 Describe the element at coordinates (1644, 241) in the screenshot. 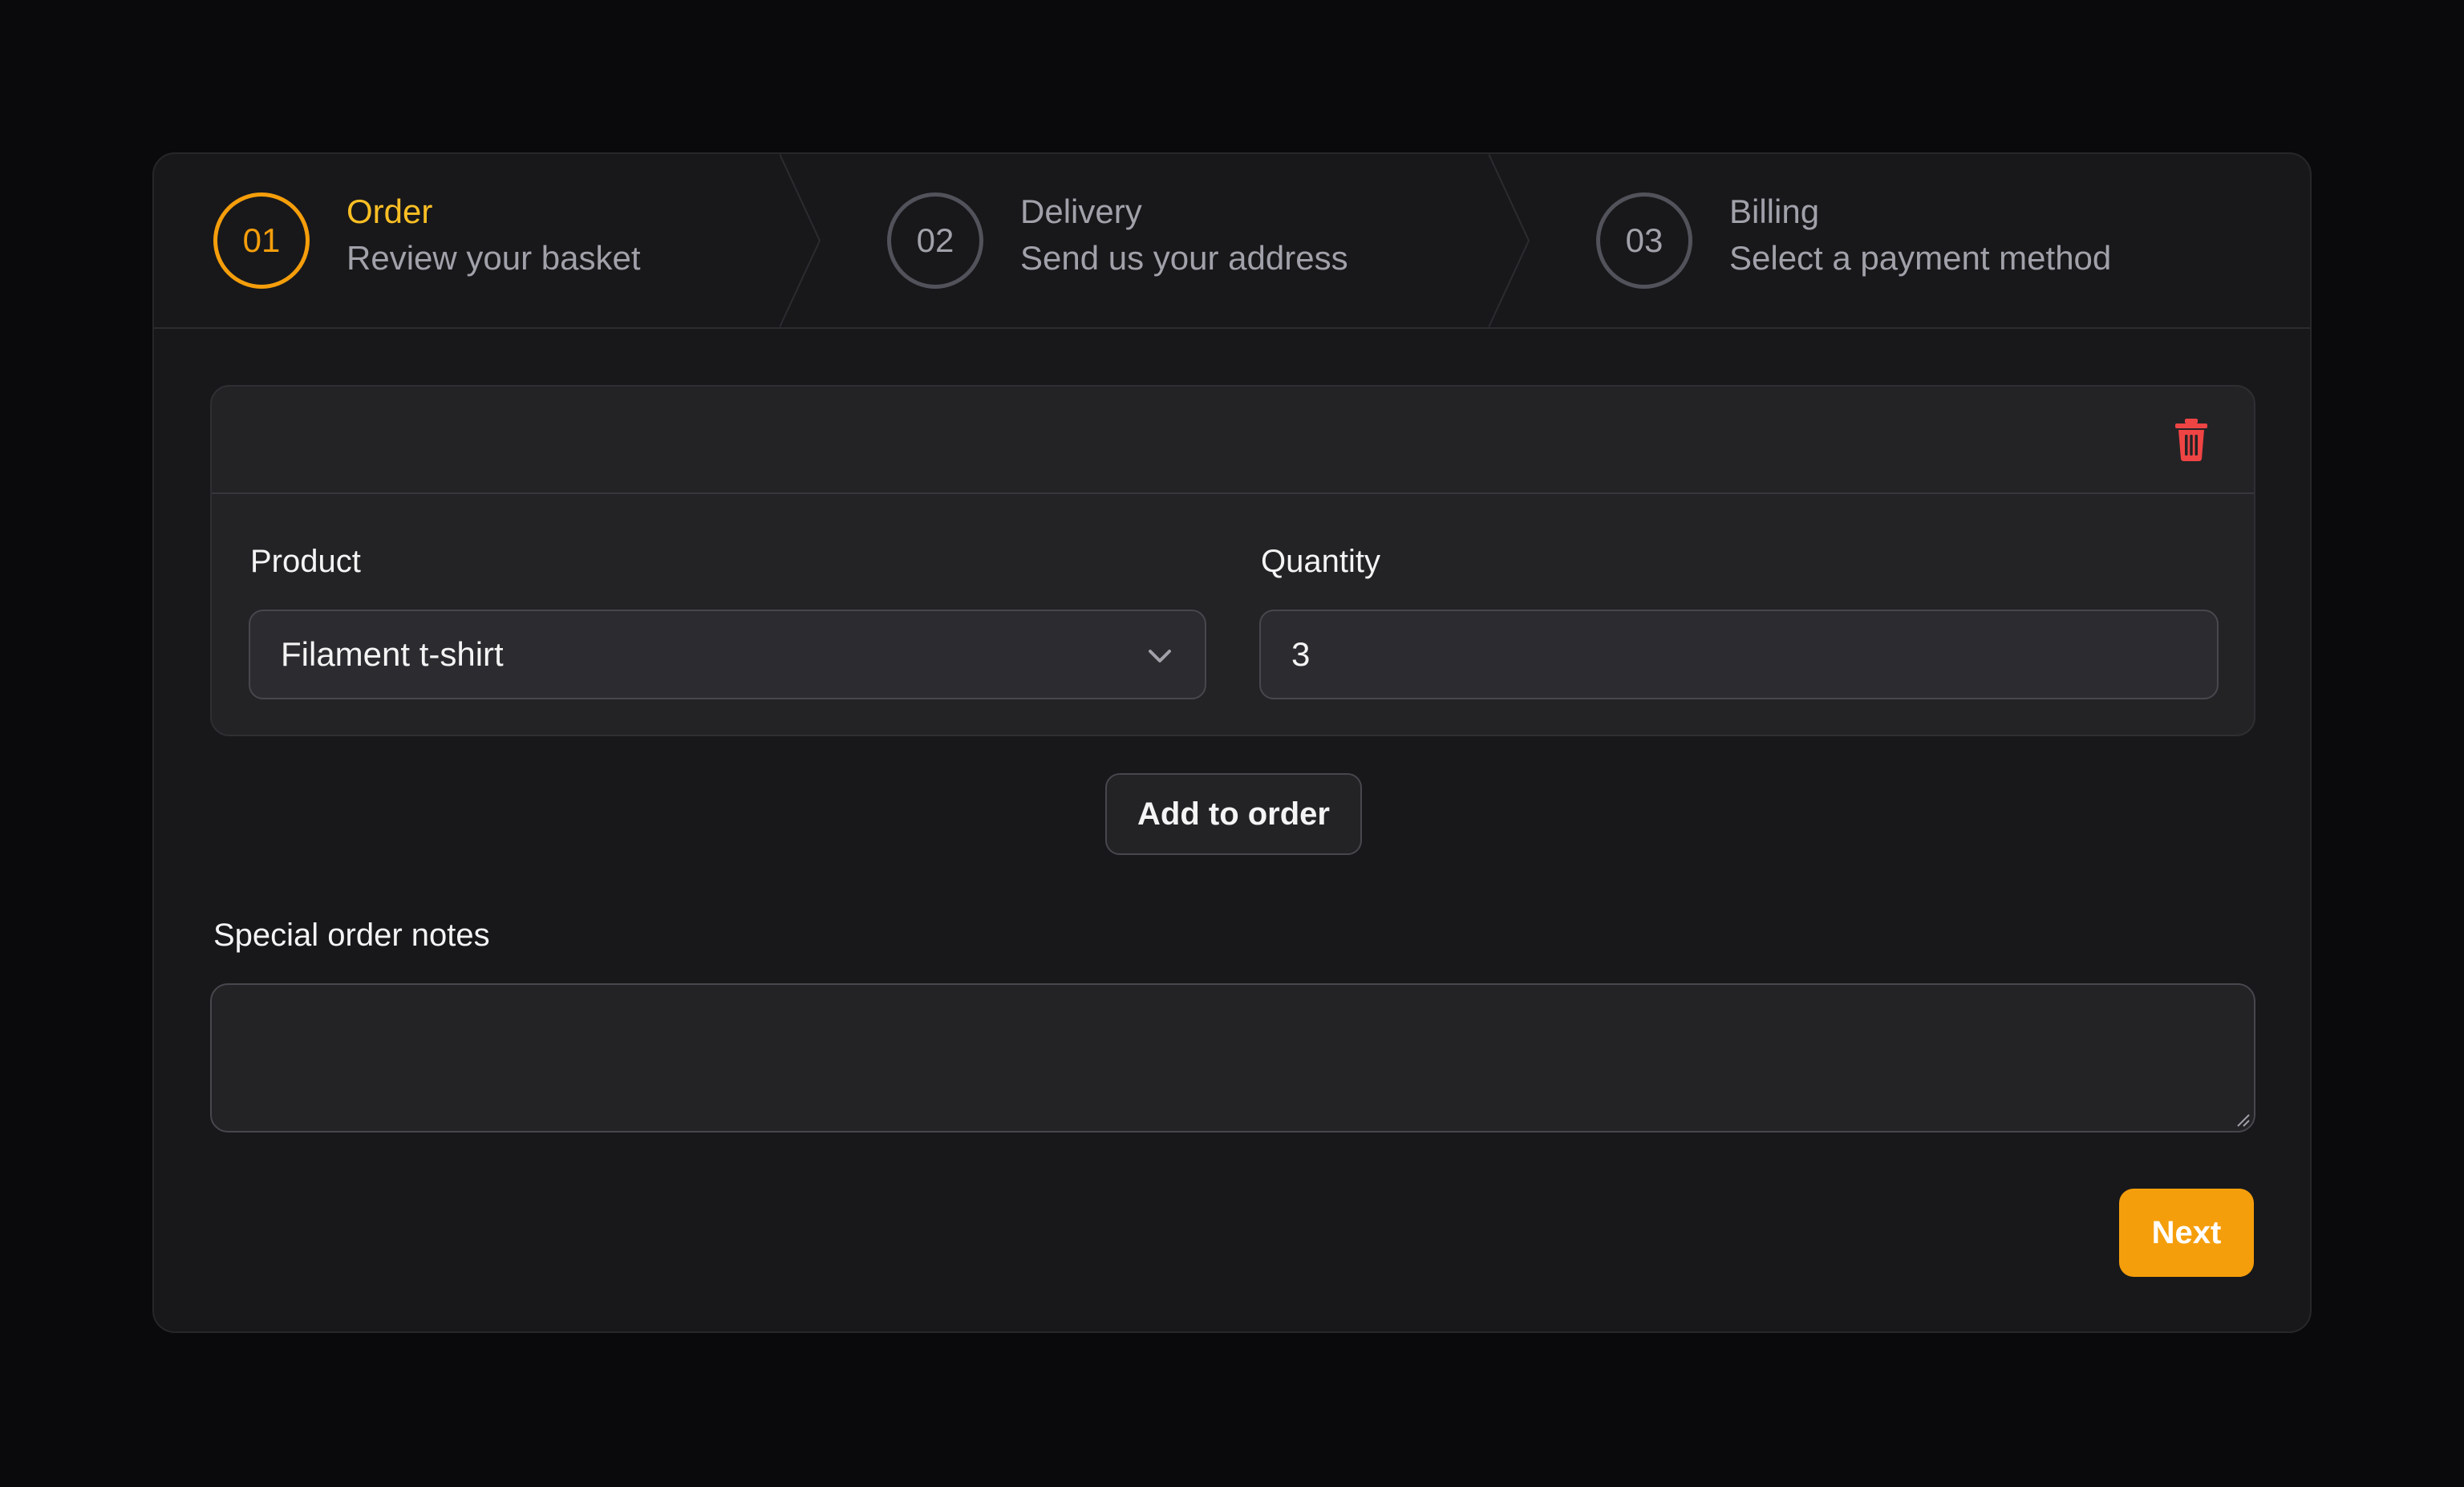

I see `step-number-circle: 03` at that location.